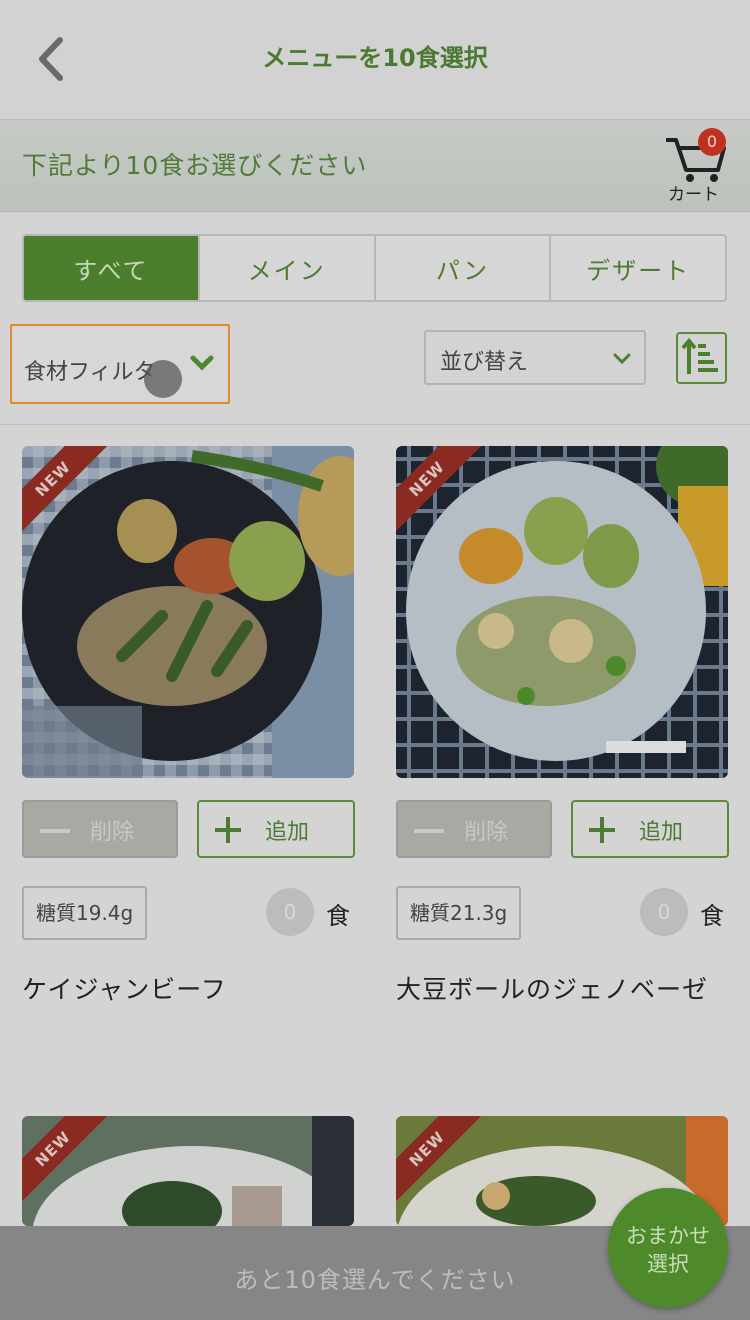 This screenshot has height=1320, width=750. What do you see at coordinates (375, 424) in the screenshot?
I see `divider` at bounding box center [375, 424].